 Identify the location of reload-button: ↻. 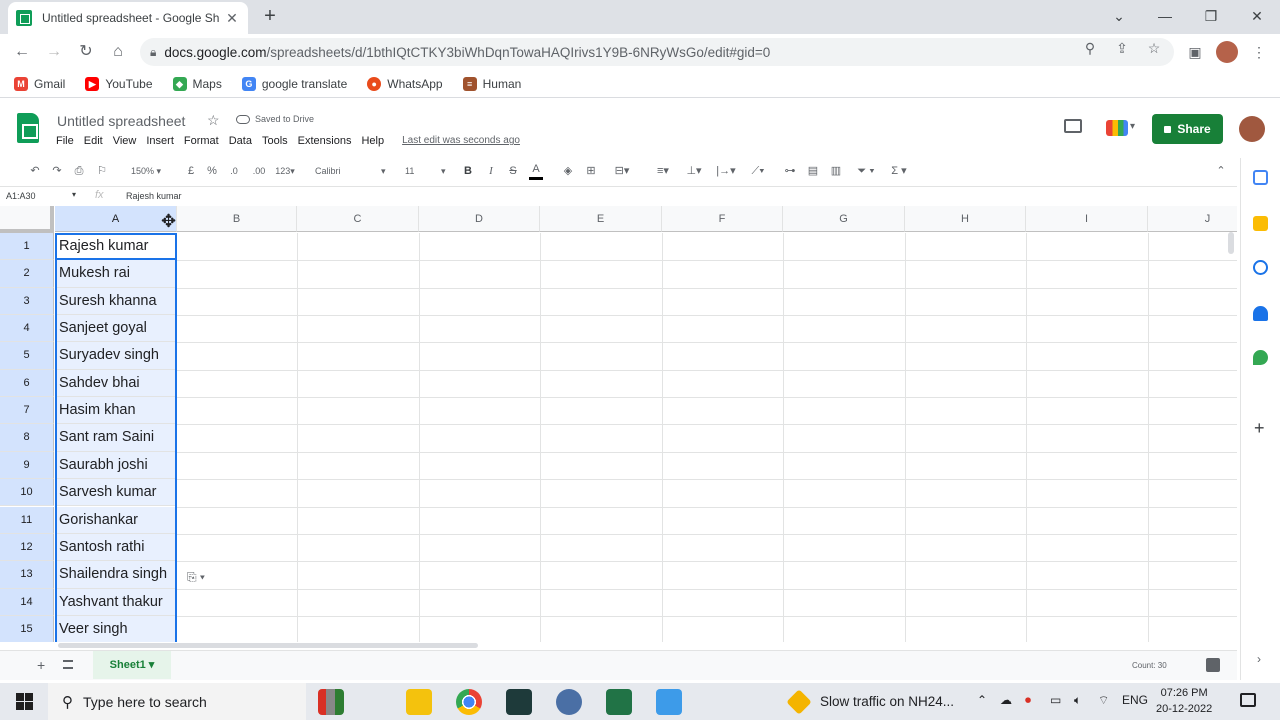
(86, 52).